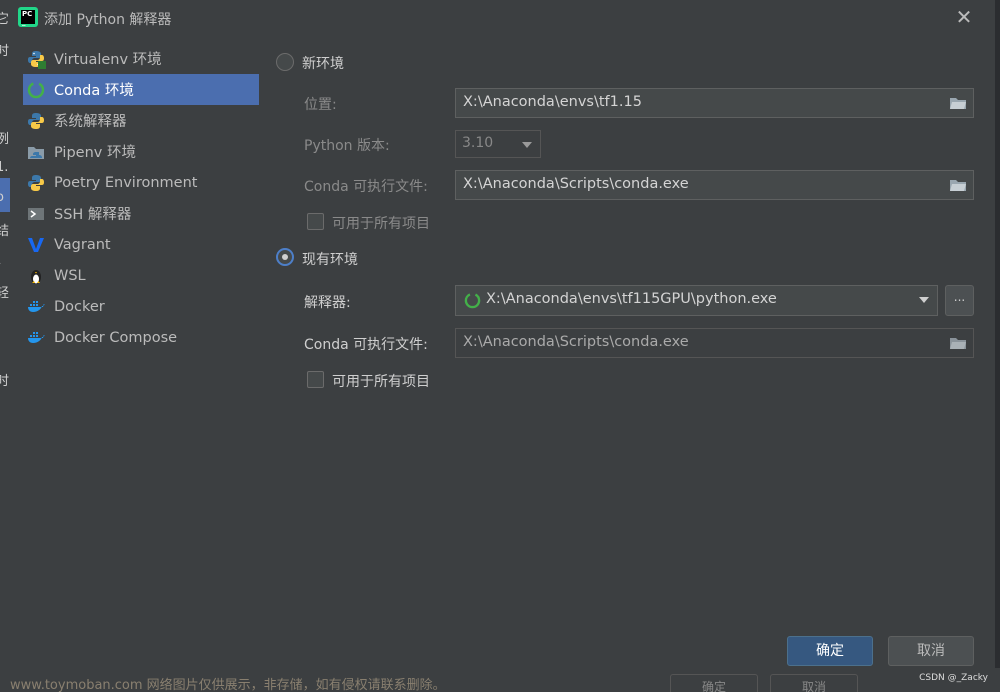 The image size is (1000, 692). I want to click on interpreter-value: X:\Anaconda\envs\tf115GPU\python.exe, so click(631, 299).